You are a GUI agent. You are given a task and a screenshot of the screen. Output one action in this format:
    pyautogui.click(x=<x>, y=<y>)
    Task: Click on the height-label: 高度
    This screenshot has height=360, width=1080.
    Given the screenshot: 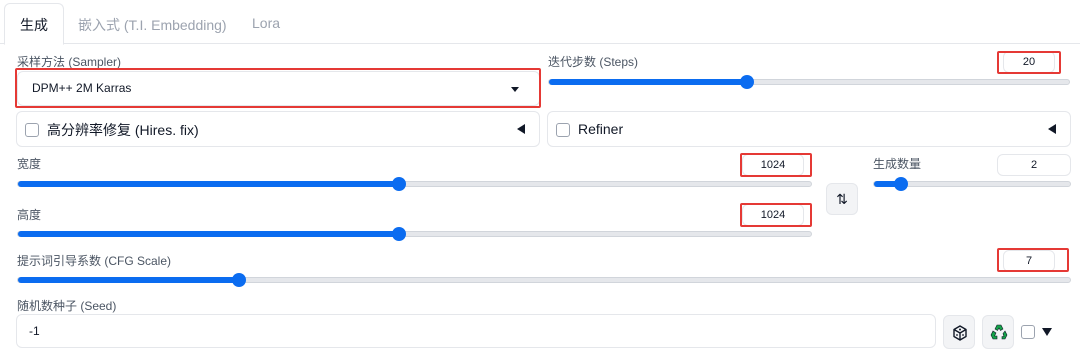 What is the action you would take?
    pyautogui.click(x=29, y=215)
    